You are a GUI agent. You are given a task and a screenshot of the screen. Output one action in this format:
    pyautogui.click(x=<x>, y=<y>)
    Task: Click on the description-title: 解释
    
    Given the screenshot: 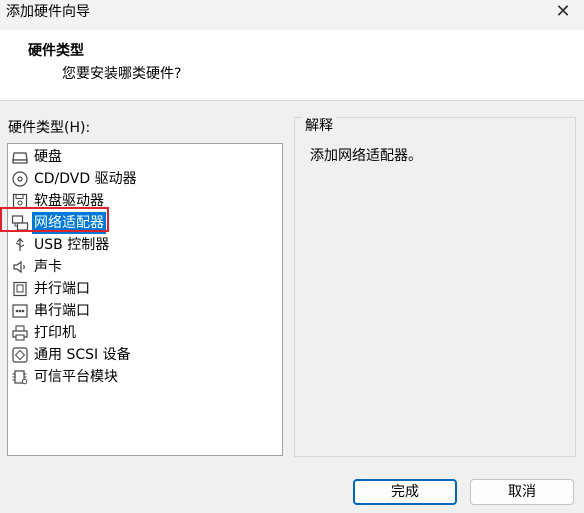 What is the action you would take?
    pyautogui.click(x=319, y=126)
    